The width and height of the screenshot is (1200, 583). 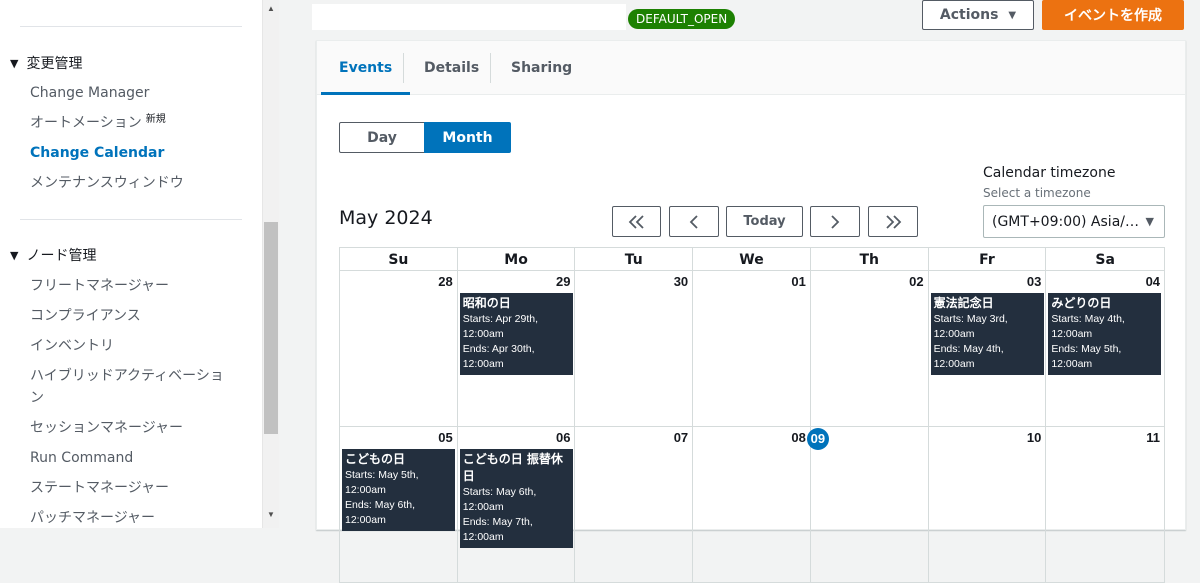 What do you see at coordinates (46, 63) in the screenshot?
I see `sidebar-section-change-management: ▼ 変更管理` at bounding box center [46, 63].